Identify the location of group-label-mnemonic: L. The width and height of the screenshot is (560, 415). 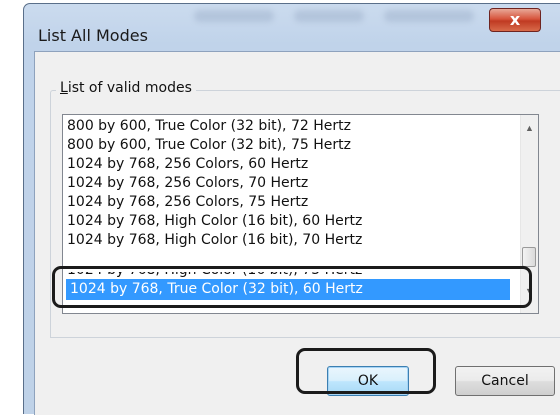
(64, 88).